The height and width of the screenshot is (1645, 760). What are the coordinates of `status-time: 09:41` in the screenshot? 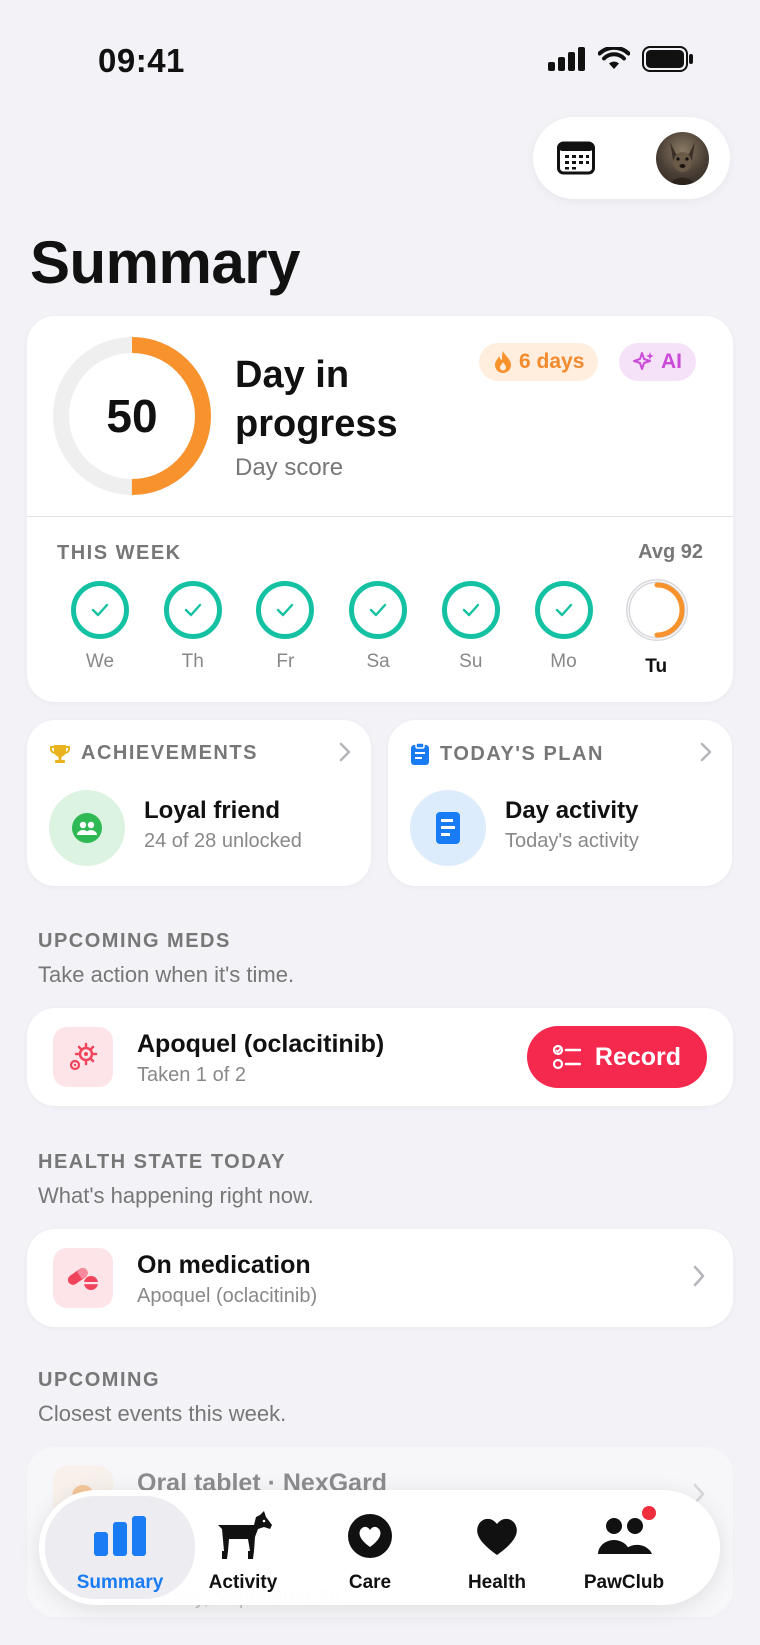 It's located at (141, 60).